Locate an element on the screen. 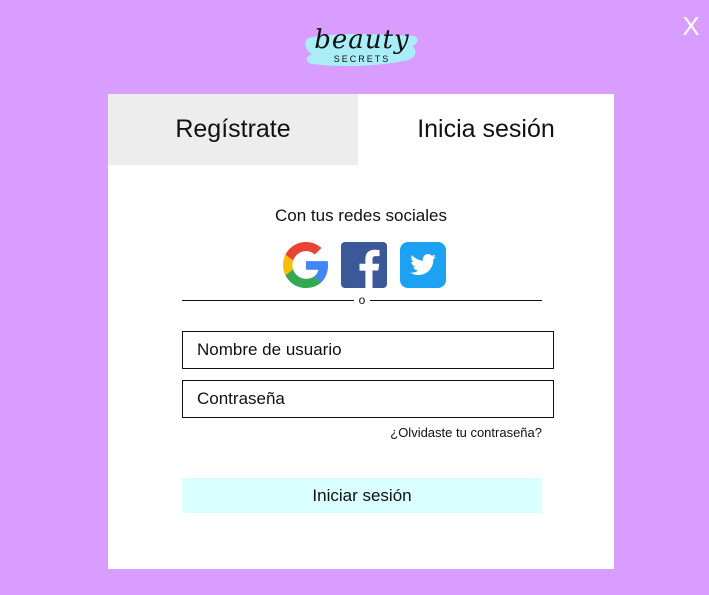 This screenshot has width=709, height=595. divider-line-left is located at coordinates (268, 300).